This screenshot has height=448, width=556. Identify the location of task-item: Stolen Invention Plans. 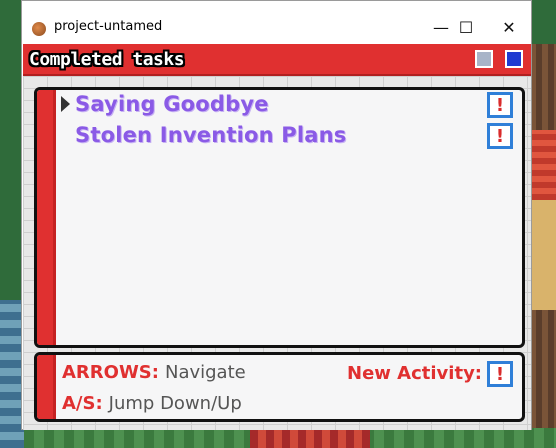
(210, 135).